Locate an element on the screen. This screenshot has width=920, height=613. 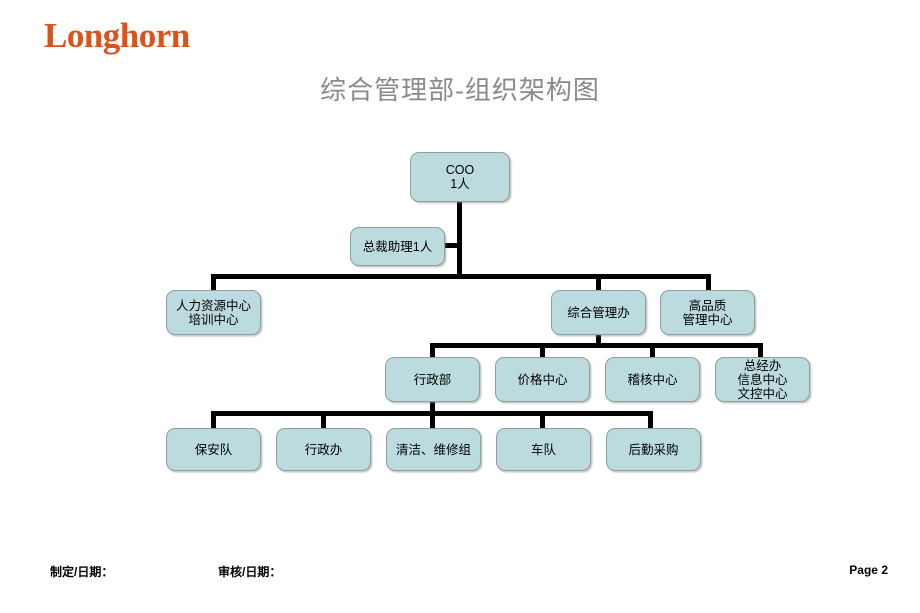
connector-hr-drop is located at coordinates (213, 282).